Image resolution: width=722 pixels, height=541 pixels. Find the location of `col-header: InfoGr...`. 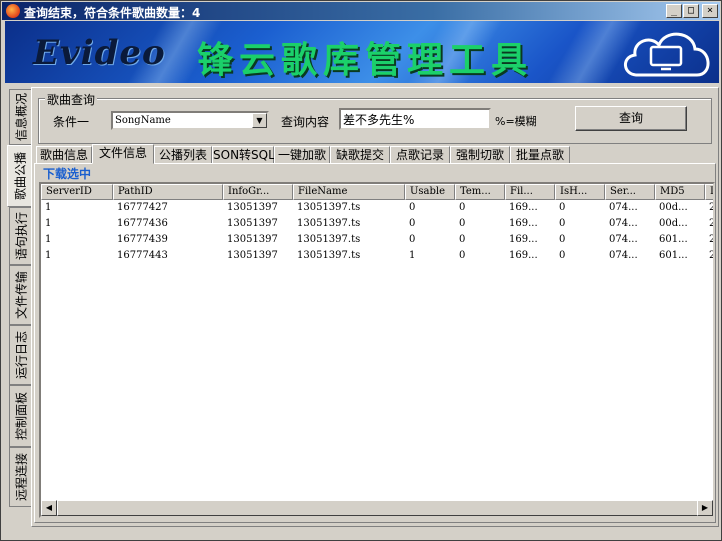

col-header: InfoGr... is located at coordinates (258, 192).